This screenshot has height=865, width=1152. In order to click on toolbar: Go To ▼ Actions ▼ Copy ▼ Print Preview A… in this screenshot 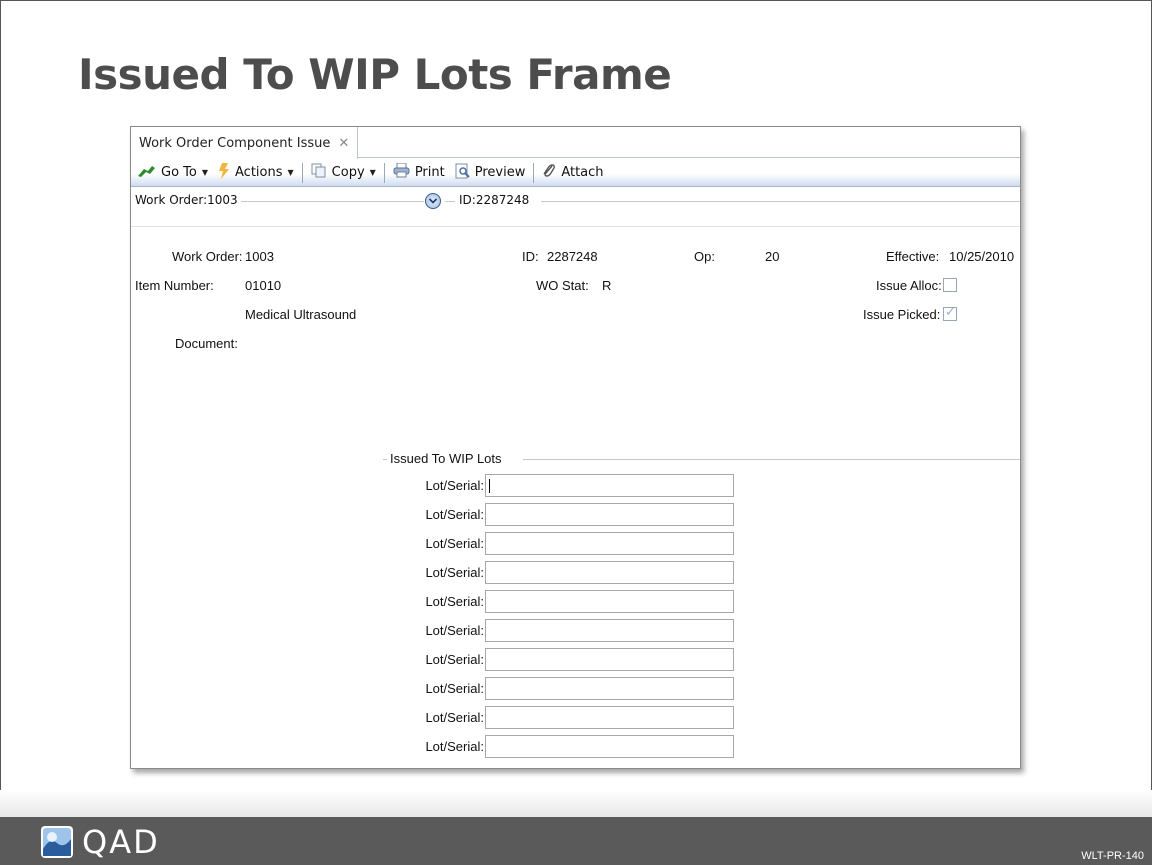, I will do `click(575, 173)`.